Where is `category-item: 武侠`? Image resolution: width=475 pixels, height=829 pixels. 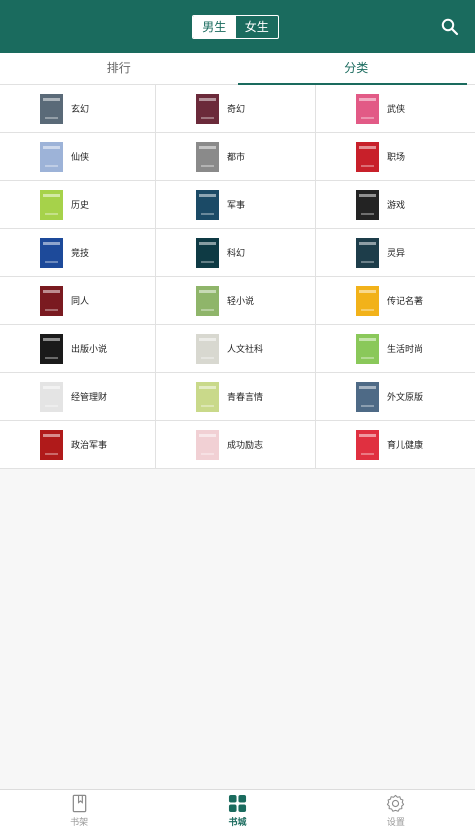 category-item: 武侠 is located at coordinates (395, 109).